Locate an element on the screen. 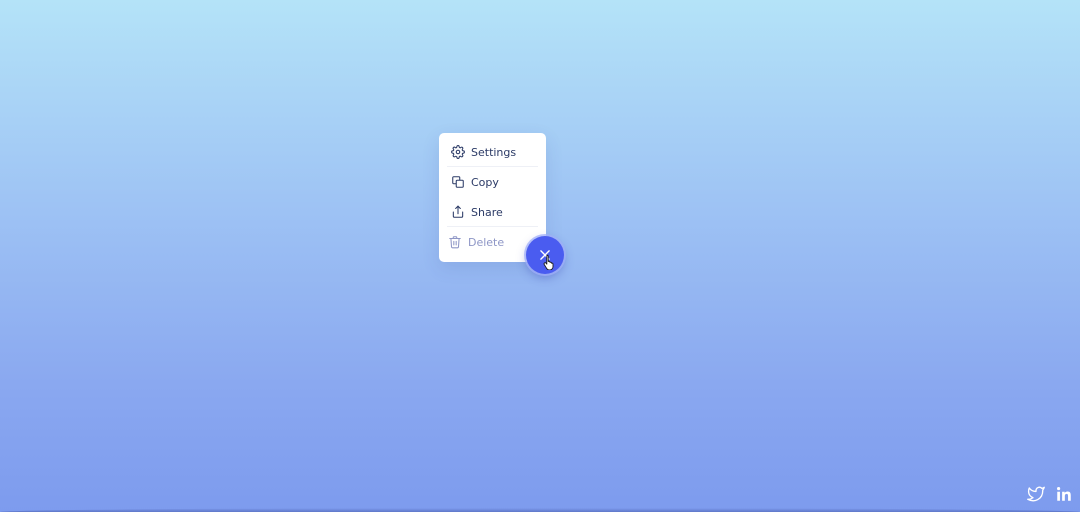 The width and height of the screenshot is (1080, 512). twitter-link is located at coordinates (1036, 494).